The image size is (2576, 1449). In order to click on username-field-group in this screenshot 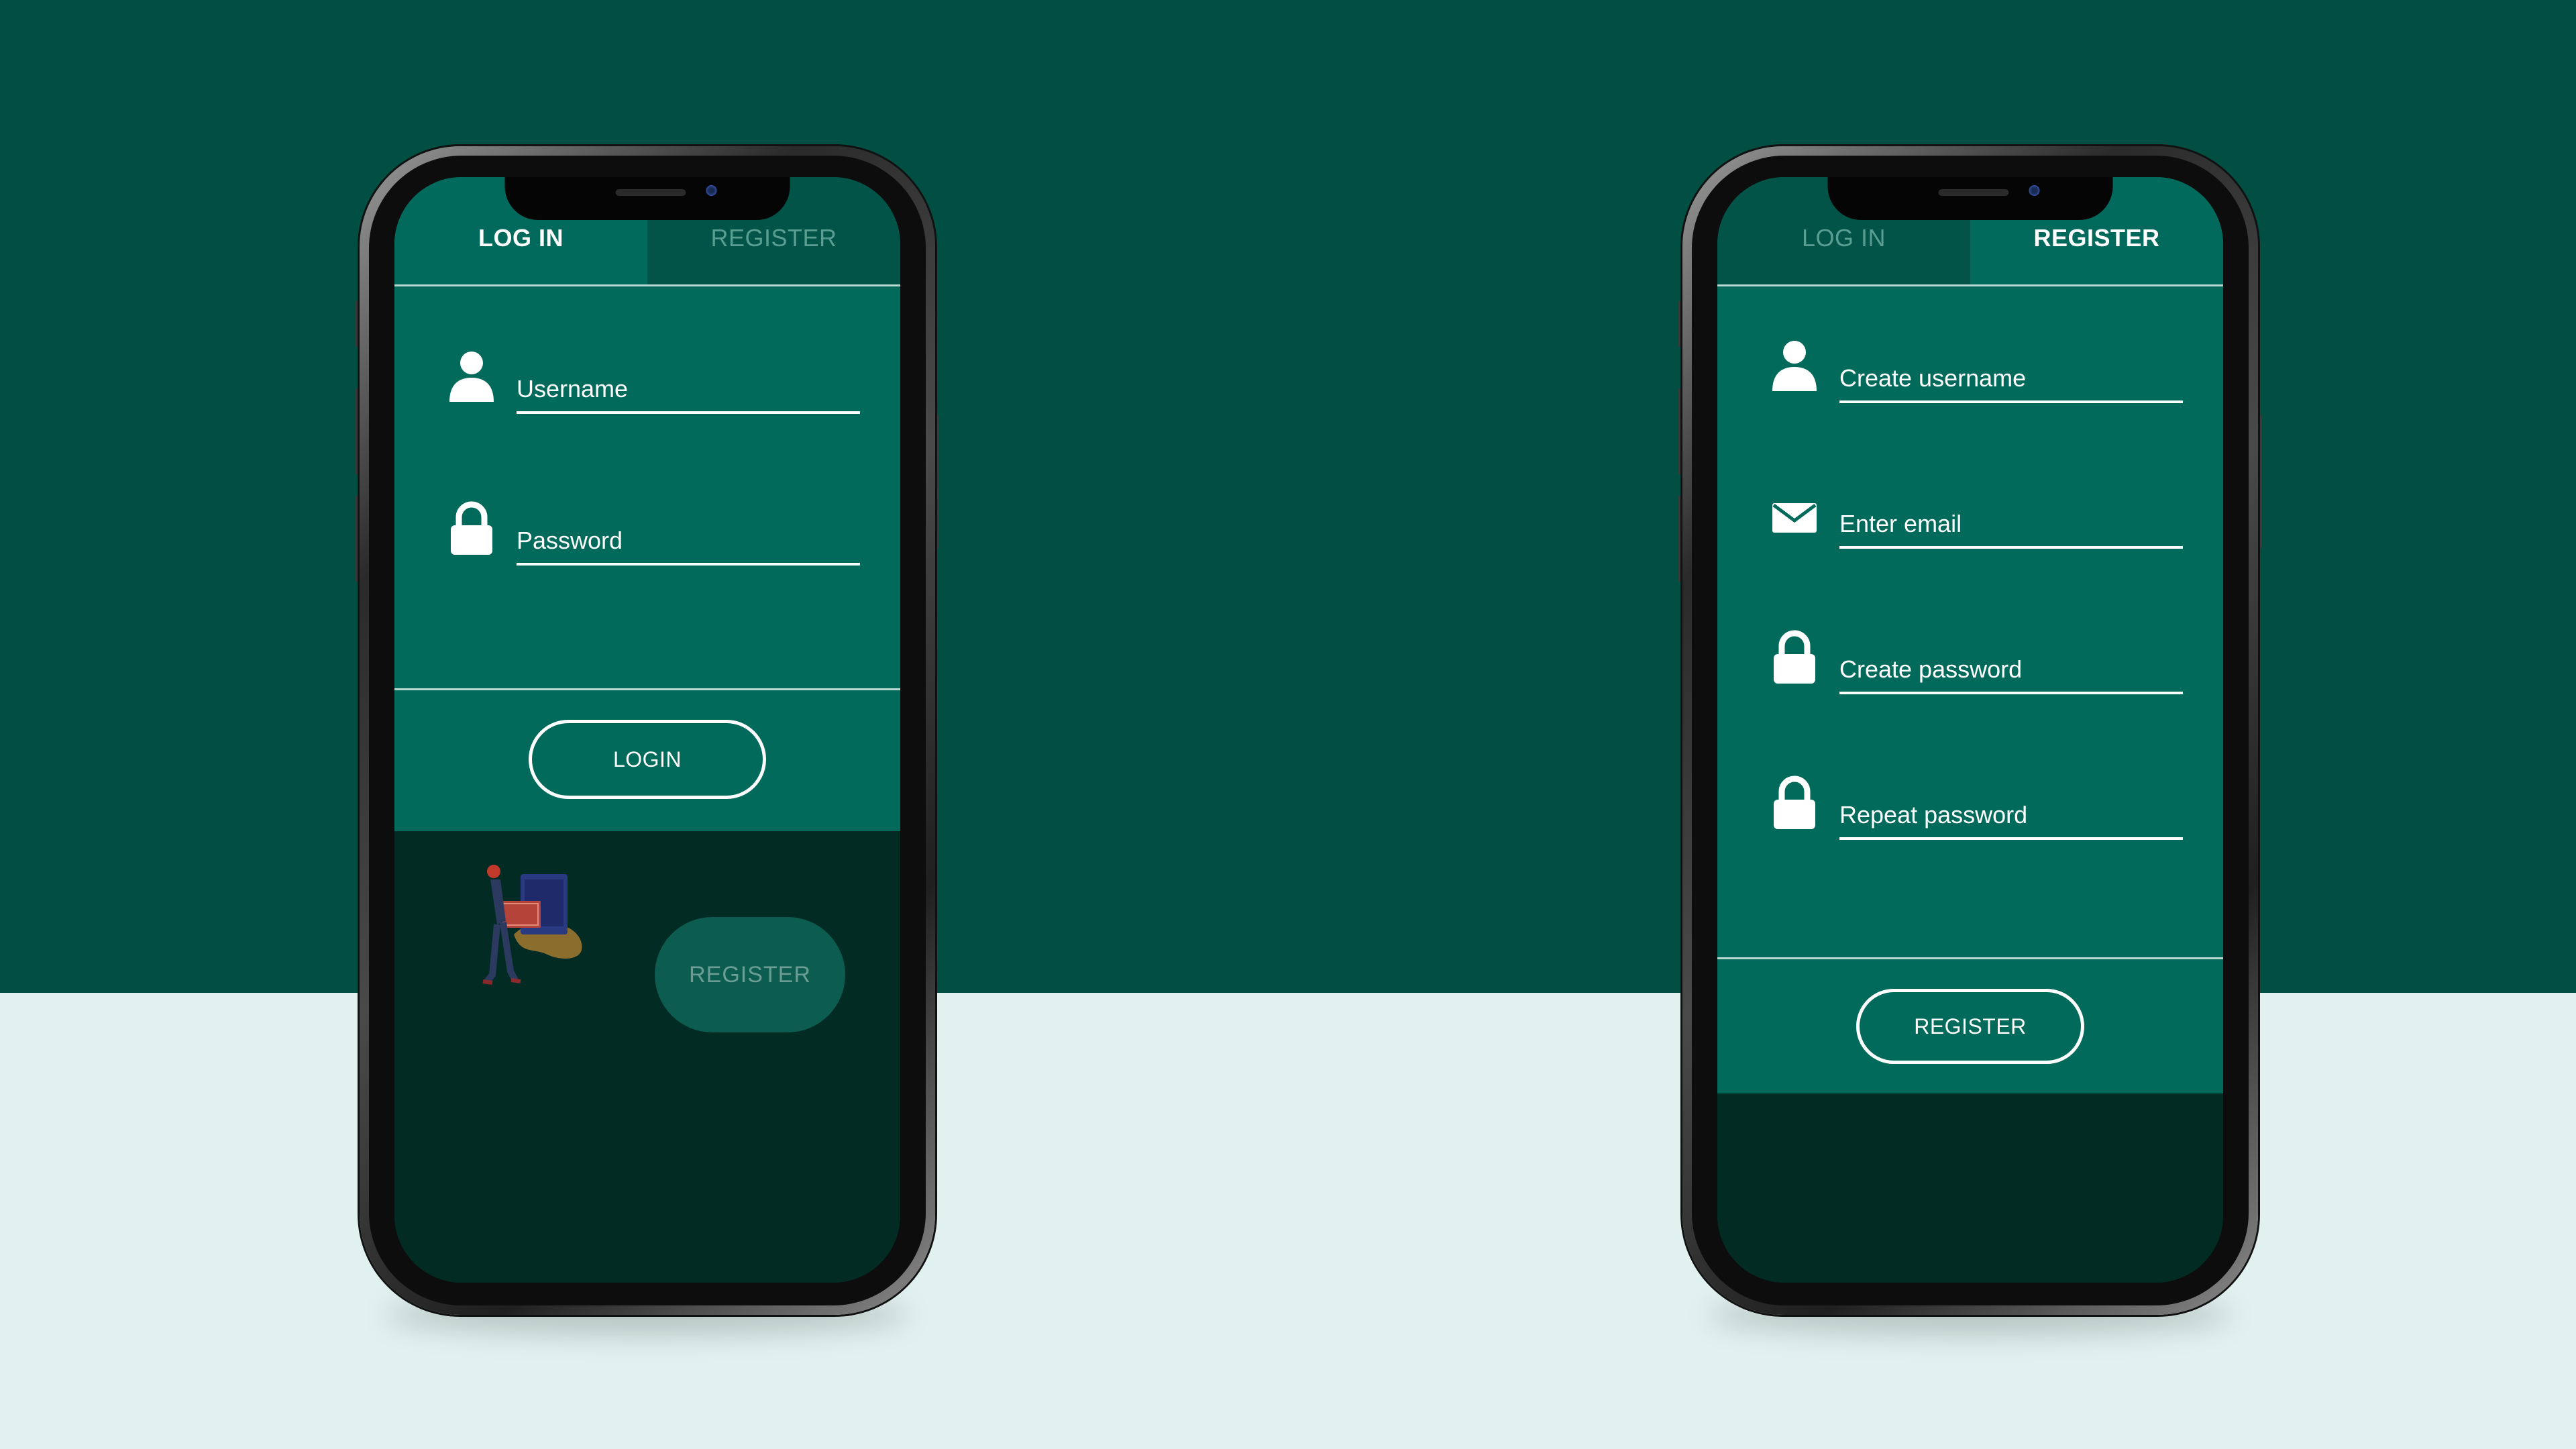, I will do `click(655, 377)`.